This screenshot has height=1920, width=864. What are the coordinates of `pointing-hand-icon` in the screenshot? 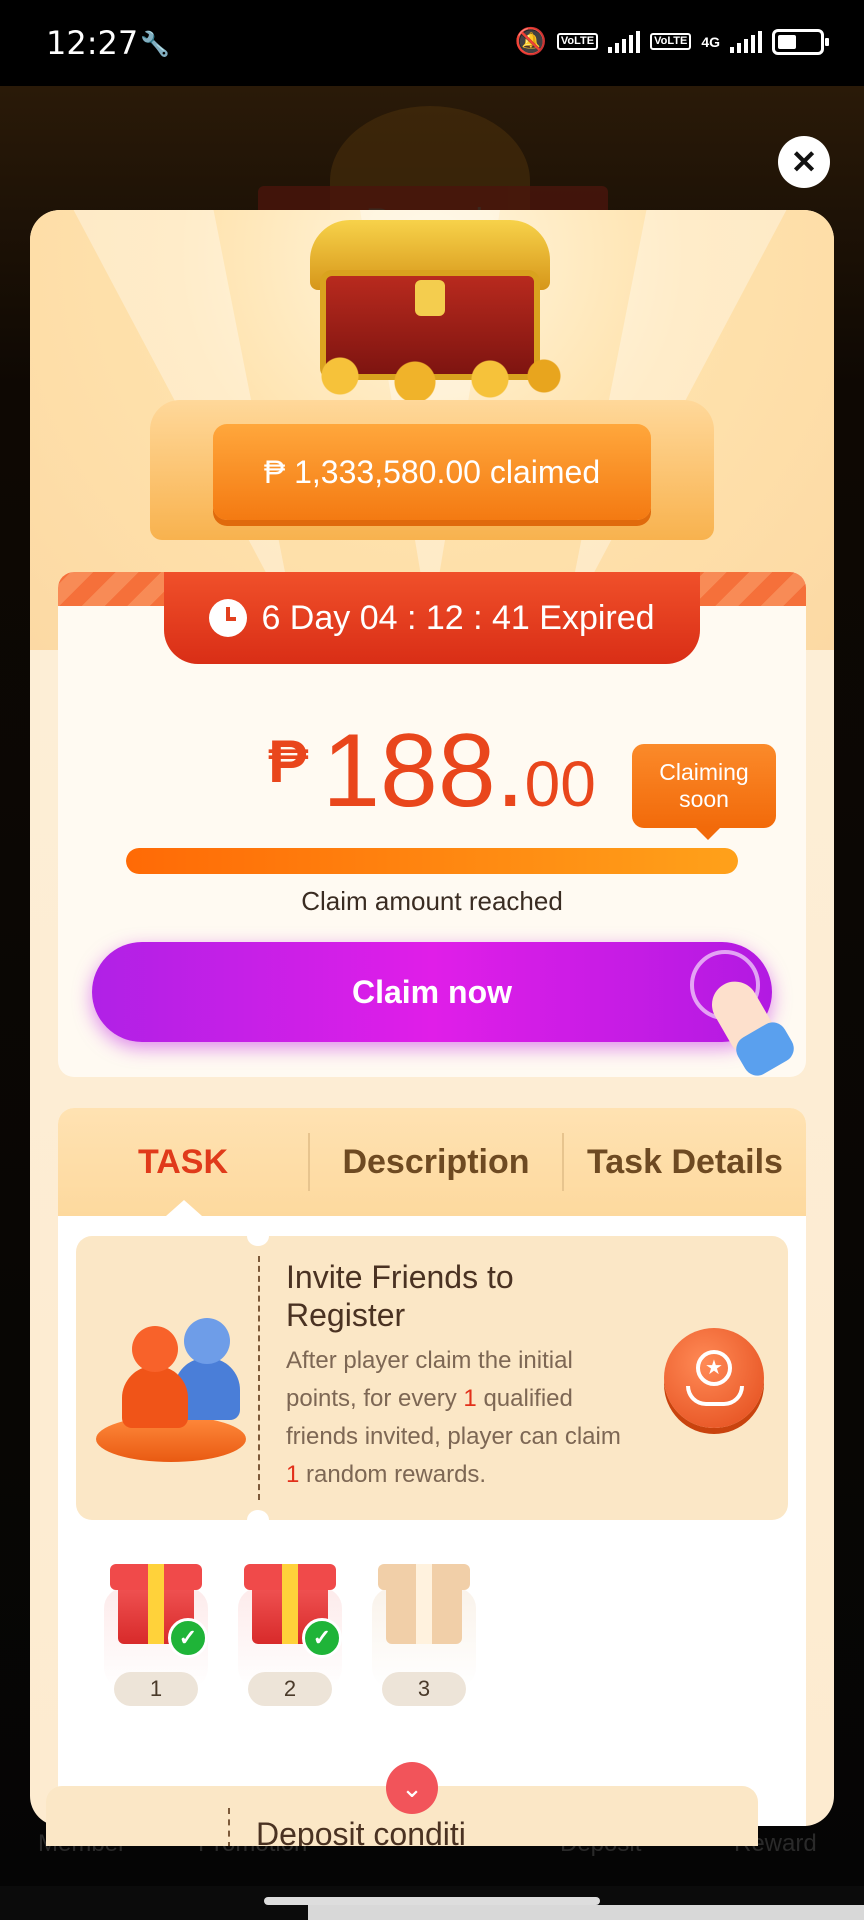 It's located at (744, 1013).